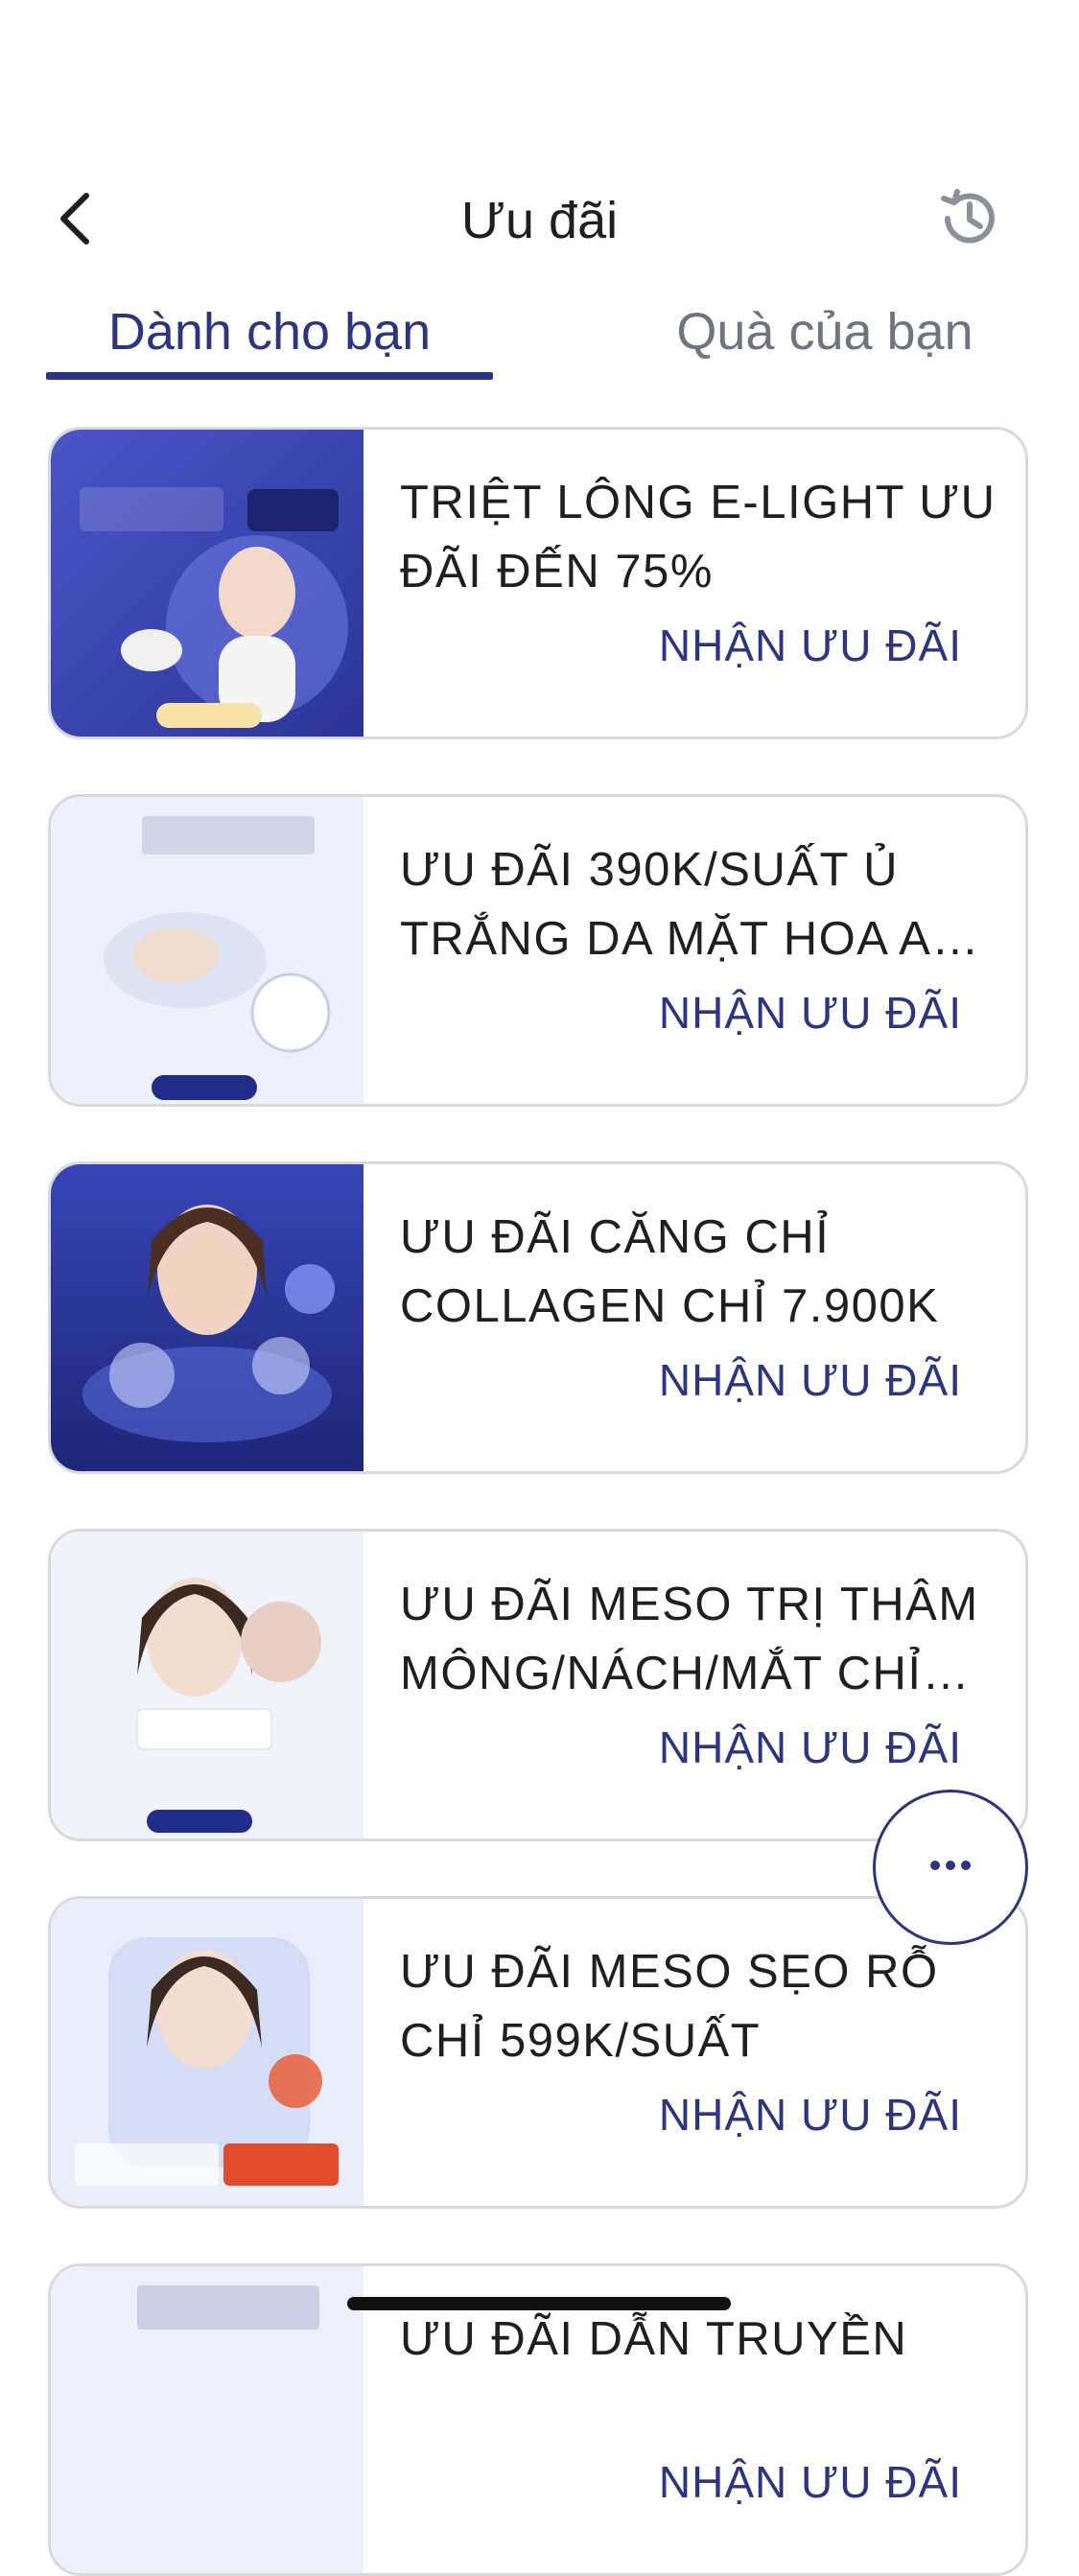 The width and height of the screenshot is (1079, 2576). Describe the element at coordinates (269, 332) in the screenshot. I see `tab-for-you: Dành cho bạn` at that location.